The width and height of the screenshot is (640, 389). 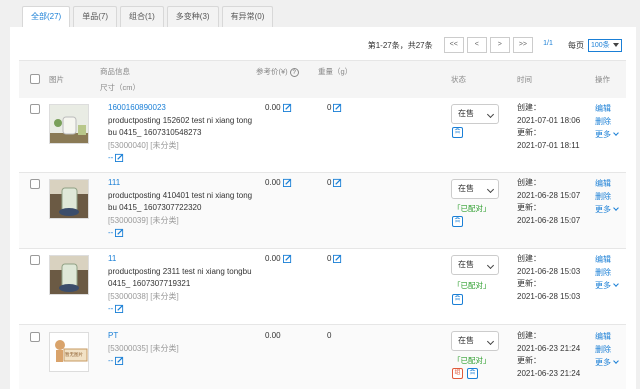 I want to click on tab-all: 全部(27), so click(x=46, y=16).